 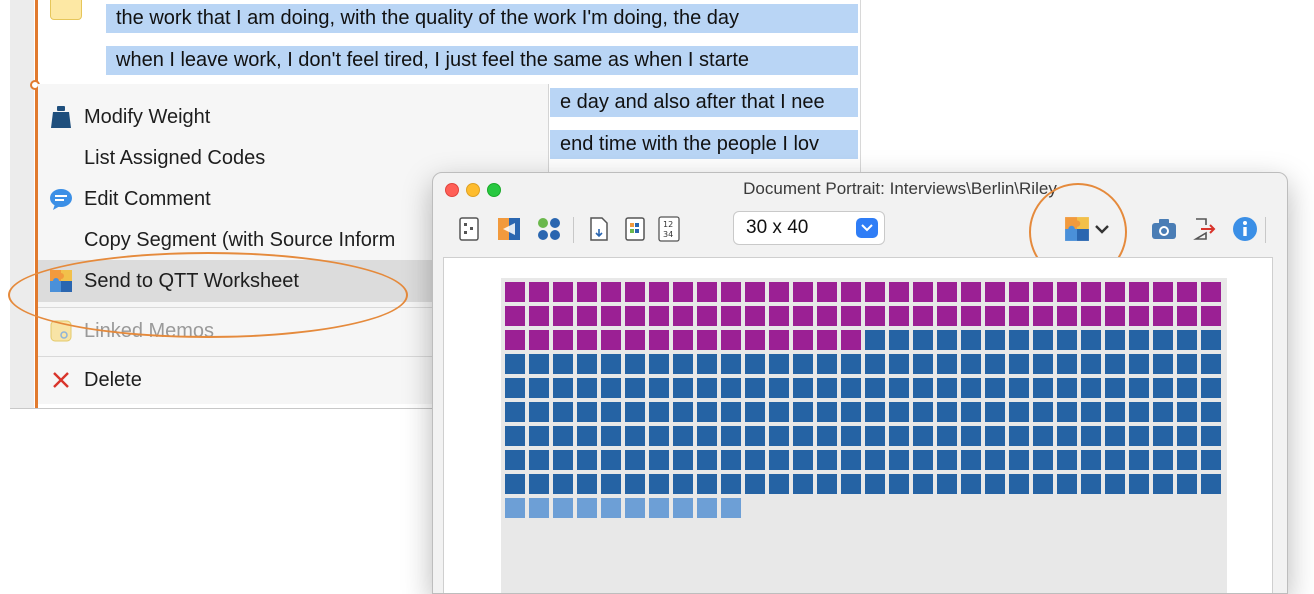 I want to click on document-text-line: e day and also after that I nee, so click(x=704, y=102).